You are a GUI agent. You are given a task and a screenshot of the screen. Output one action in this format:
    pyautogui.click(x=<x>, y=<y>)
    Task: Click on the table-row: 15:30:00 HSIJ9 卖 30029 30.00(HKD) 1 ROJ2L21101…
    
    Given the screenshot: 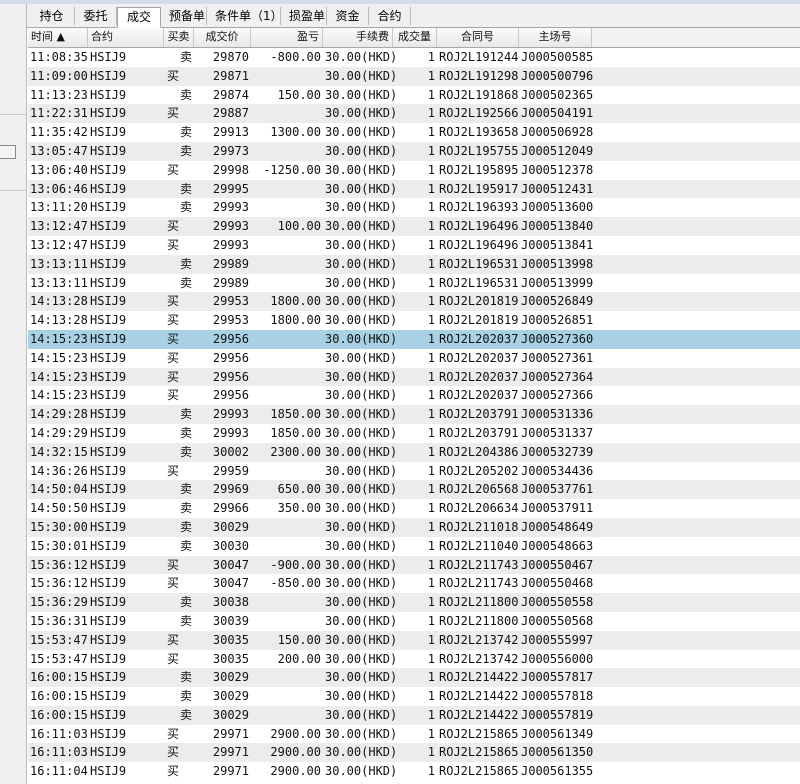 What is the action you would take?
    pyautogui.click(x=414, y=527)
    